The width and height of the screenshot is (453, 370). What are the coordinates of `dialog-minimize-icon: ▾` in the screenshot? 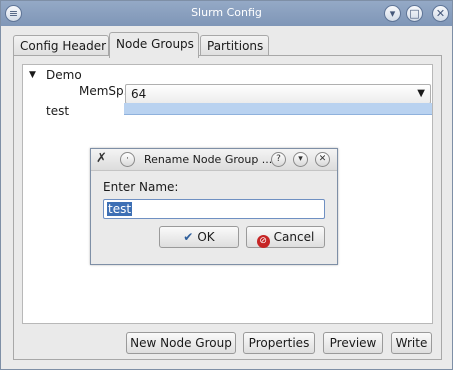 It's located at (300, 159).